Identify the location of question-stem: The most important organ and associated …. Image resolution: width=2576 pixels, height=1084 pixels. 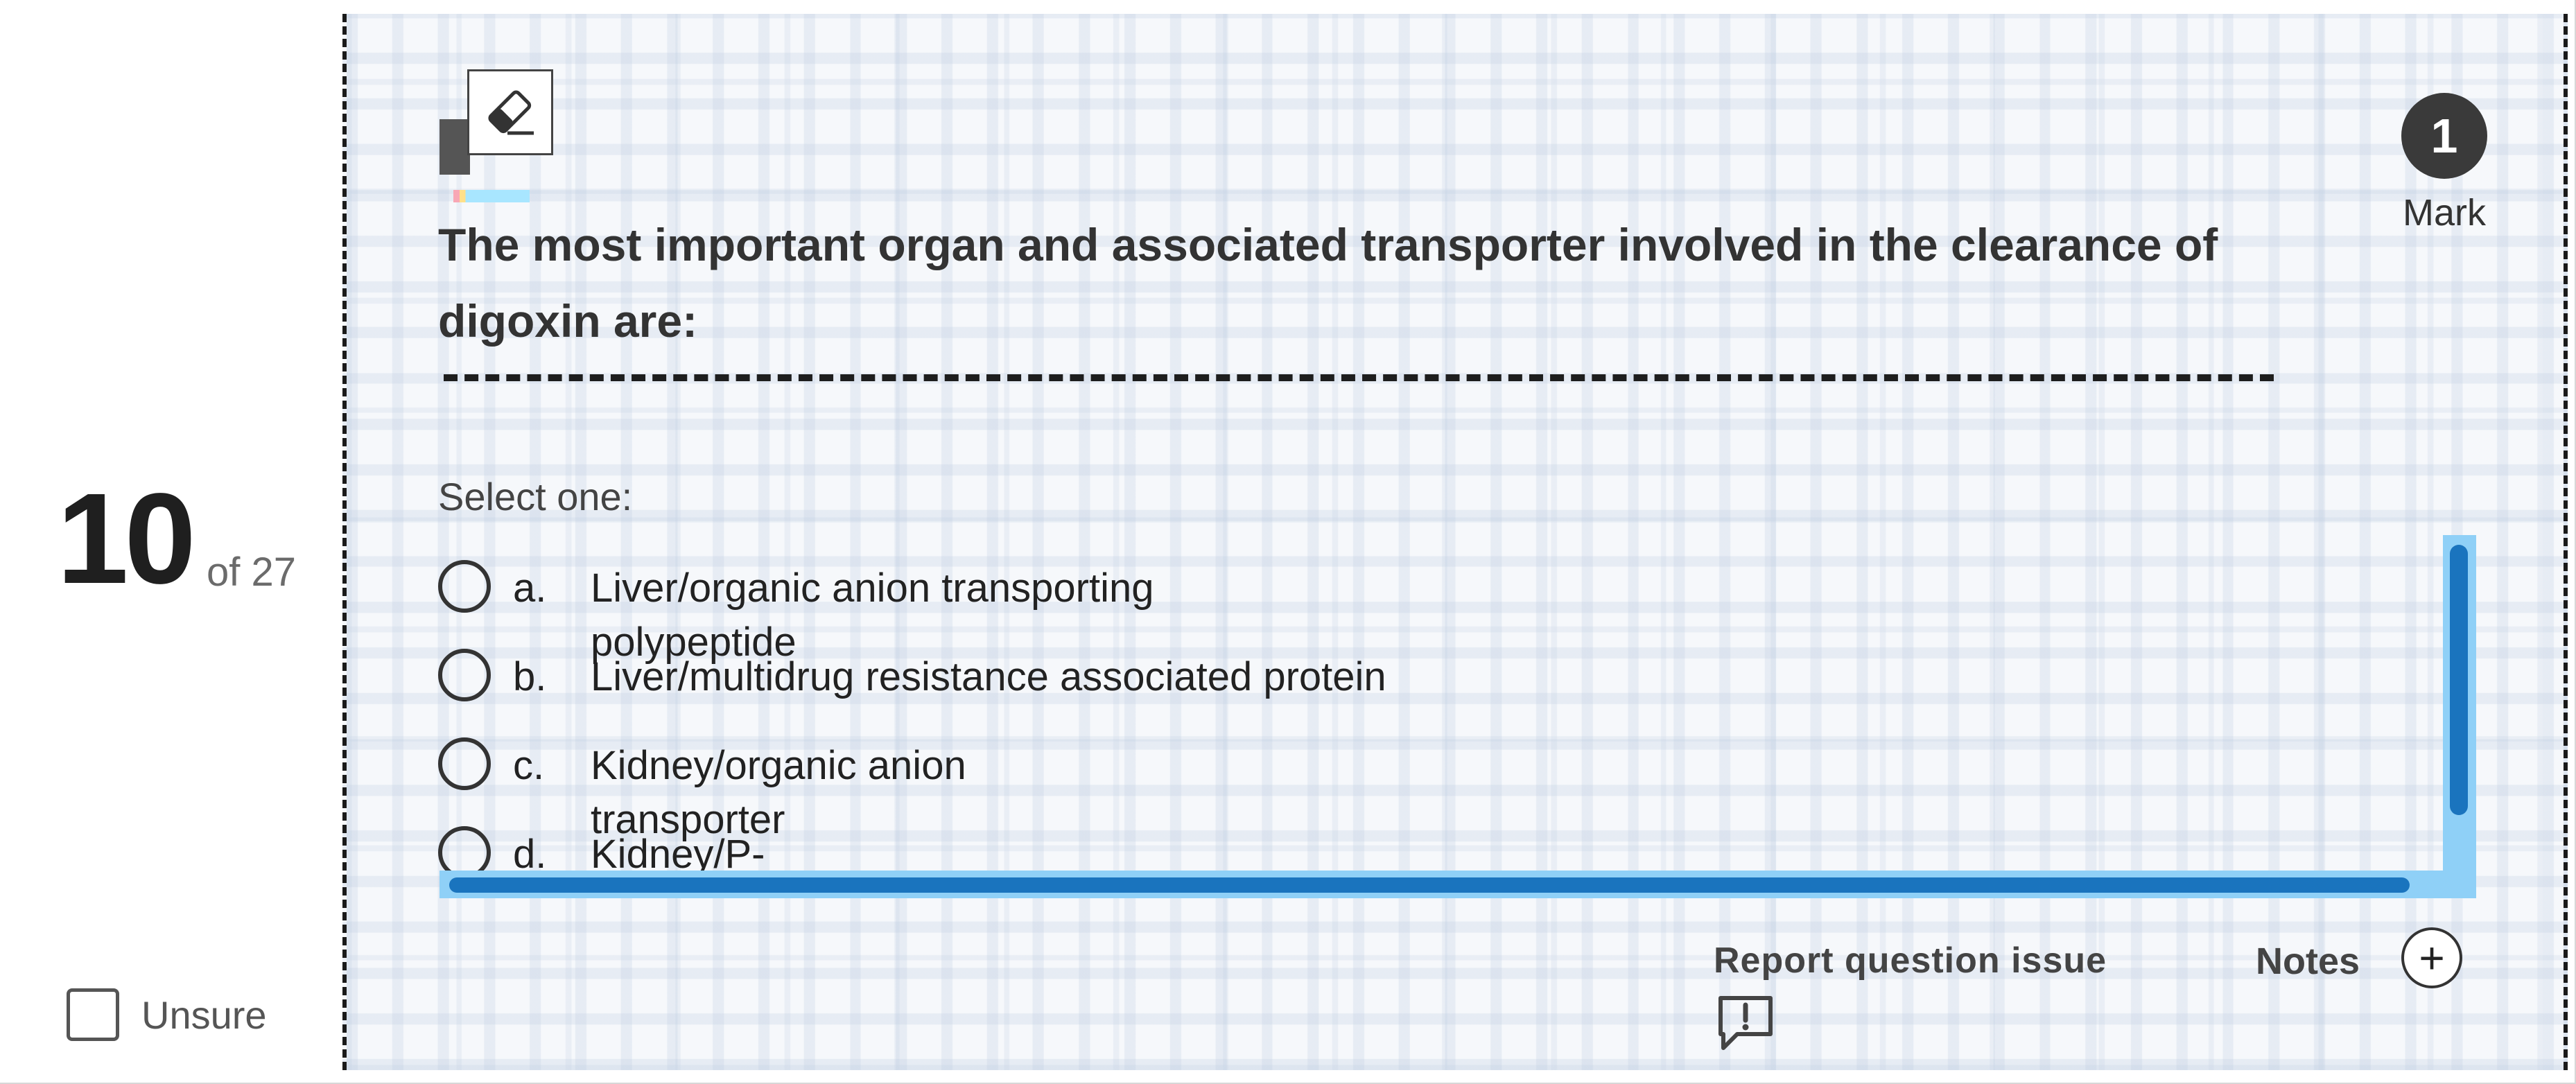
(1328, 283).